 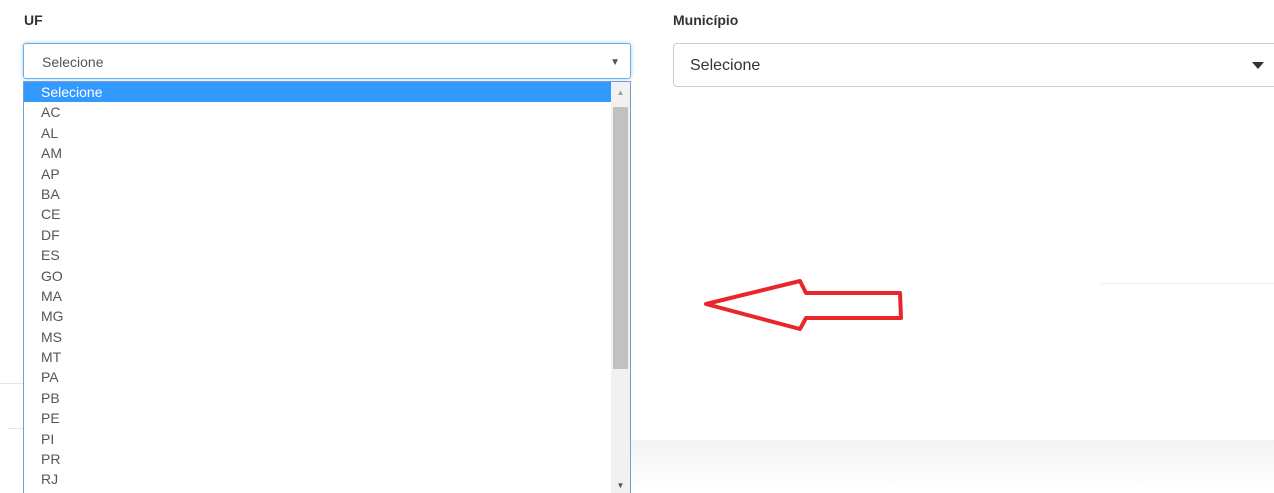 What do you see at coordinates (615, 62) in the screenshot?
I see `chevron-down-icon: ▼` at bounding box center [615, 62].